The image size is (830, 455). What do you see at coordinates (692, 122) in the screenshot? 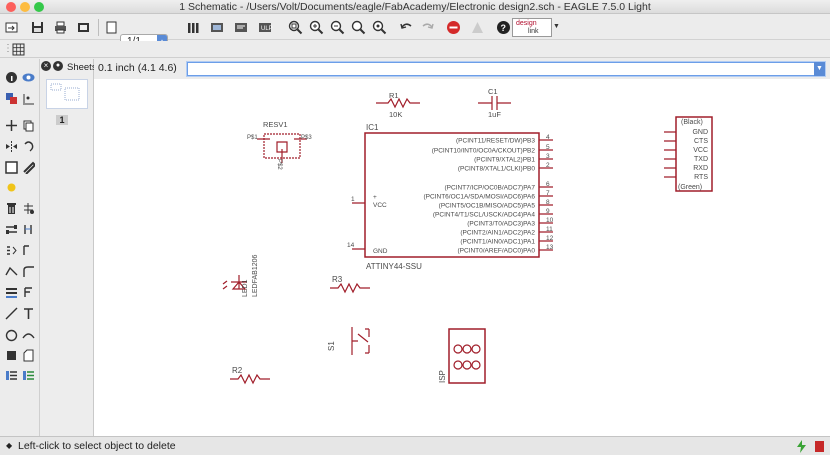
I see `ftdi-top-label: (Black)` at bounding box center [692, 122].